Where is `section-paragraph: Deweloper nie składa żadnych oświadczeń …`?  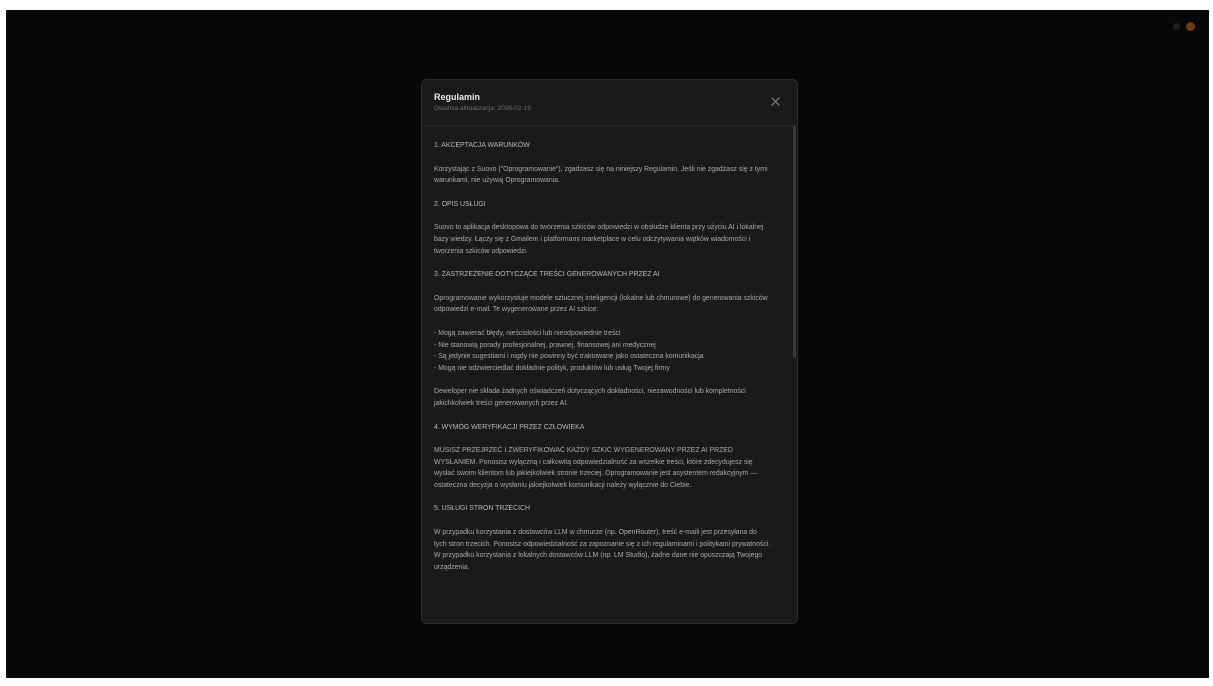
section-paragraph: Deweloper nie składa żadnych oświadczeń … is located at coordinates (590, 397).